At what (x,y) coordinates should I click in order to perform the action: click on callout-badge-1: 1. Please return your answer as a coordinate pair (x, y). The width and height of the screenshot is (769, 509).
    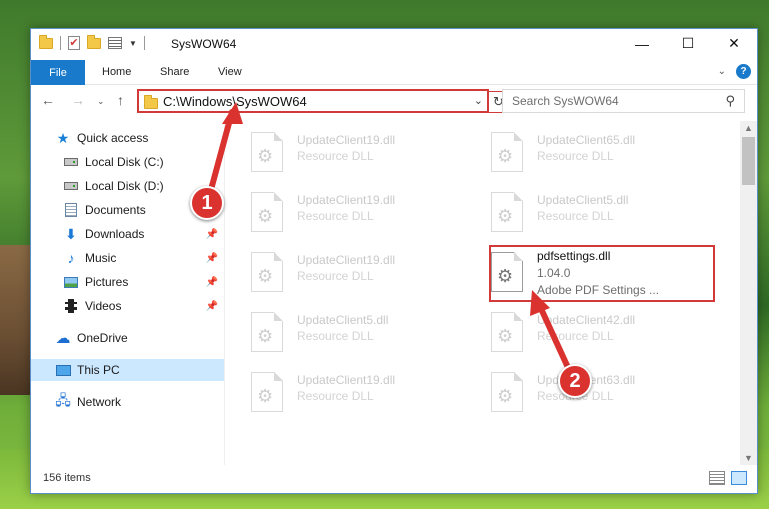
    Looking at the image, I should click on (207, 203).